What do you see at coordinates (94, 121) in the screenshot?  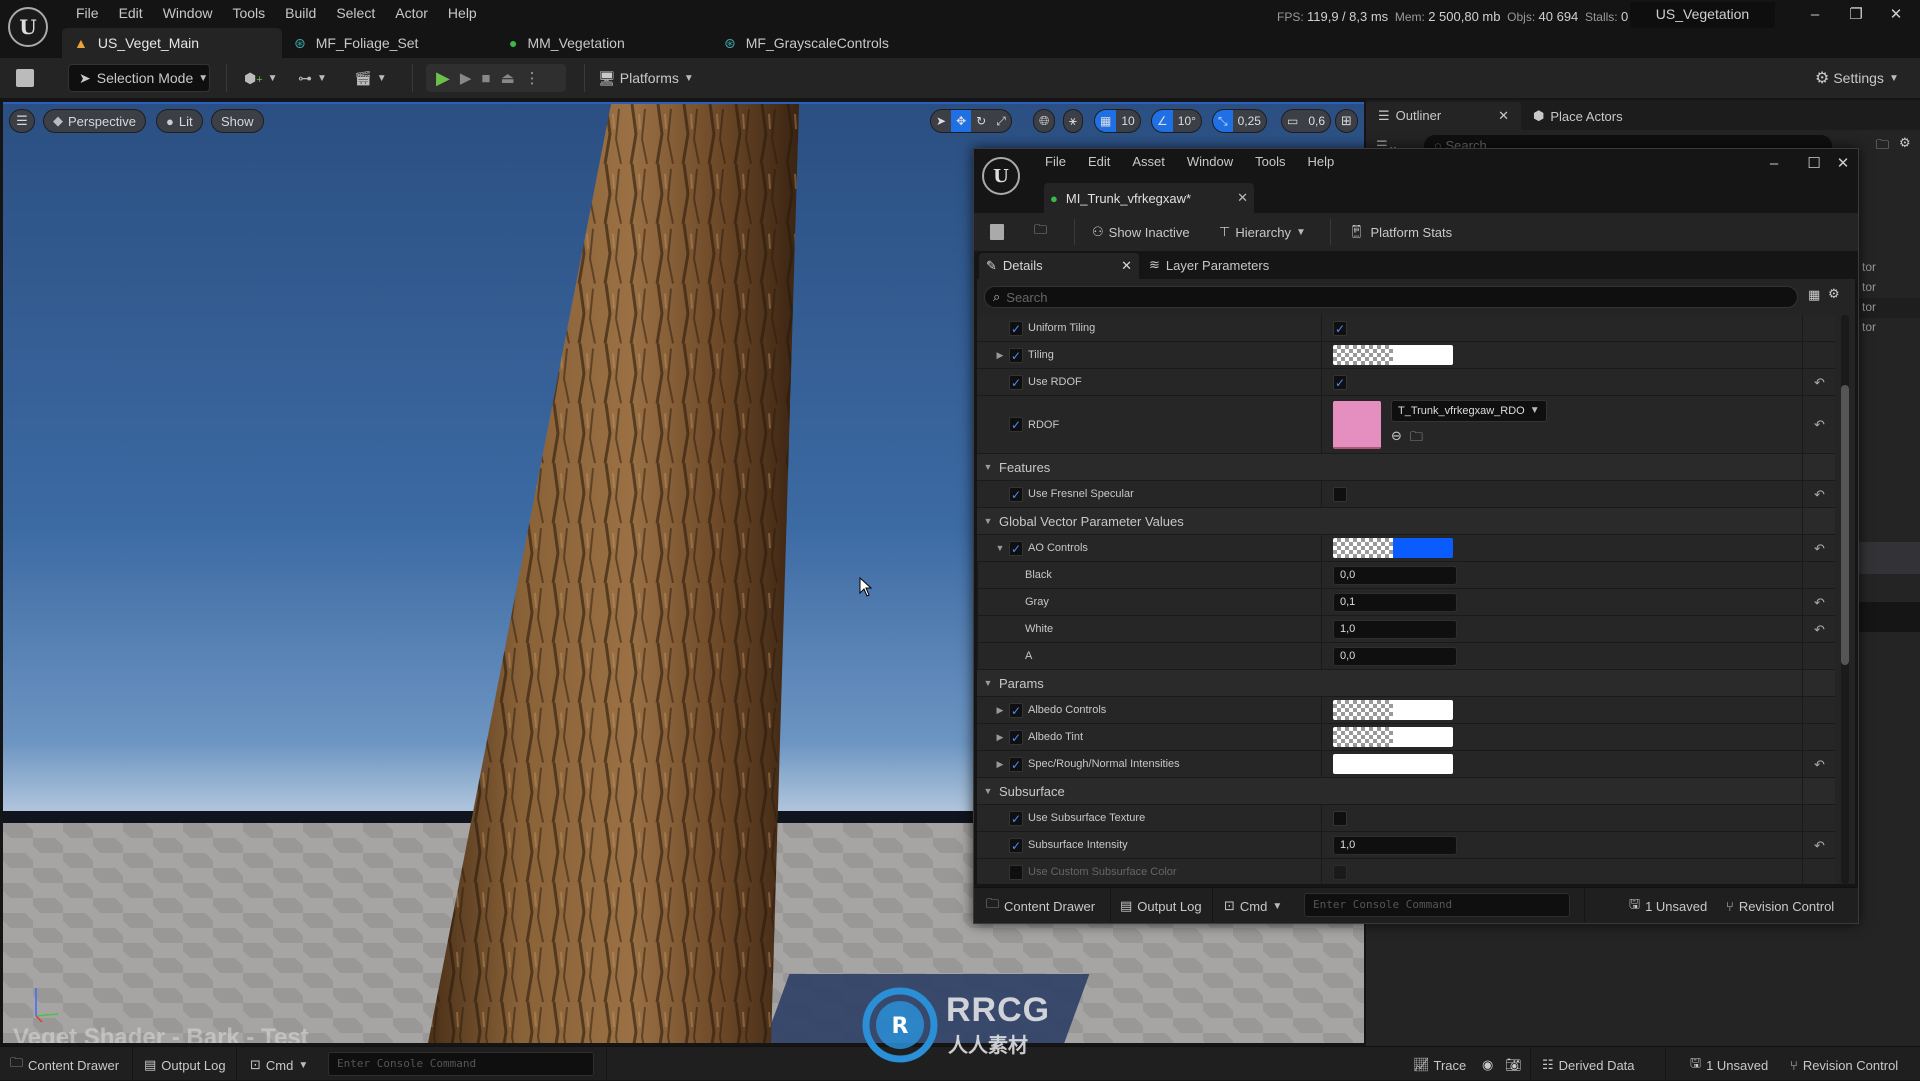 I see `perspective-button: ◆ Perspective` at bounding box center [94, 121].